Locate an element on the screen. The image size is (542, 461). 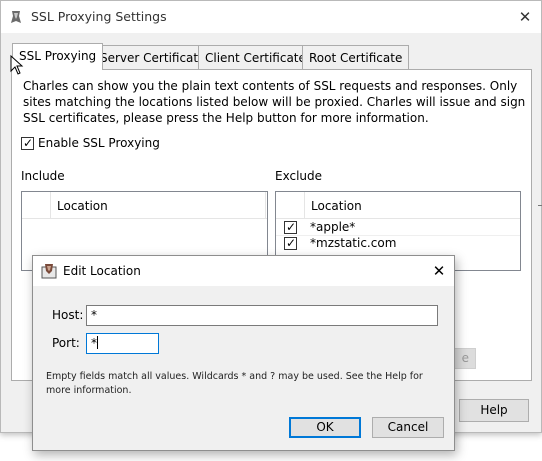
dialog-title: Edit Location is located at coordinates (102, 271).